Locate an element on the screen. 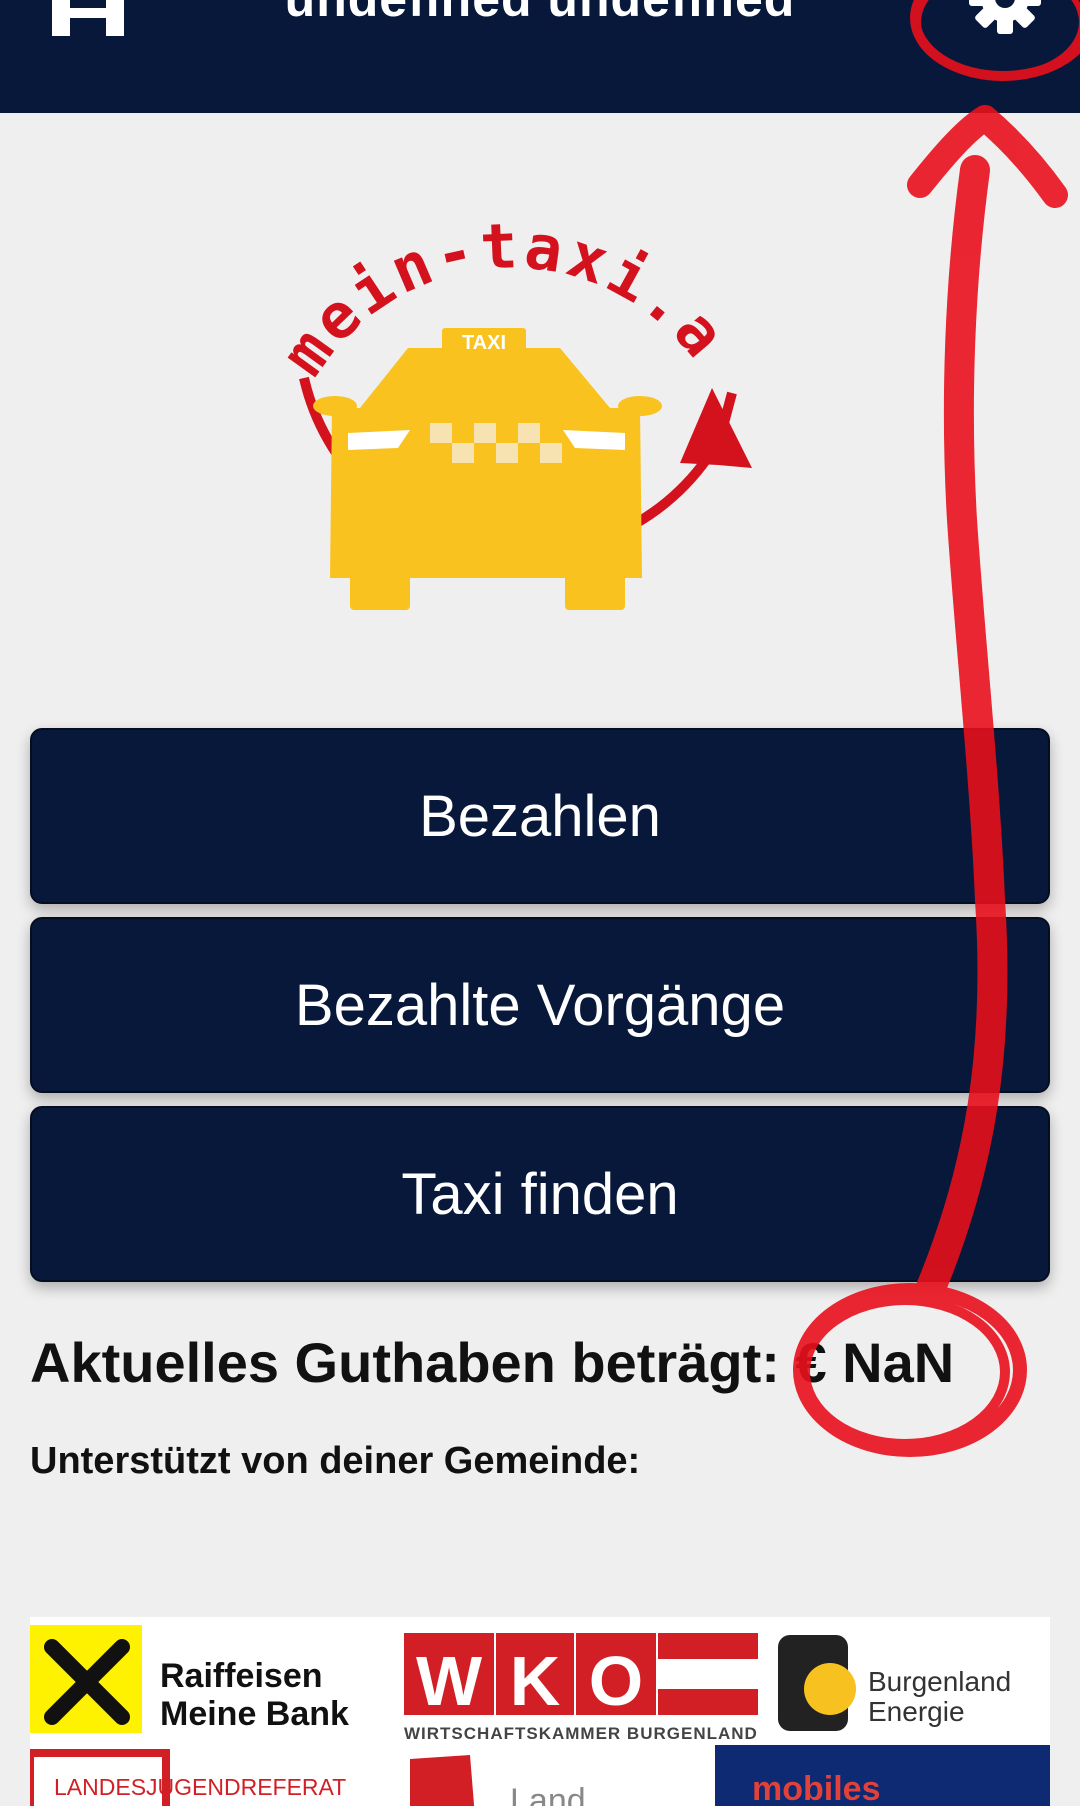  header-title: undefined undefined is located at coordinates (540, 14).